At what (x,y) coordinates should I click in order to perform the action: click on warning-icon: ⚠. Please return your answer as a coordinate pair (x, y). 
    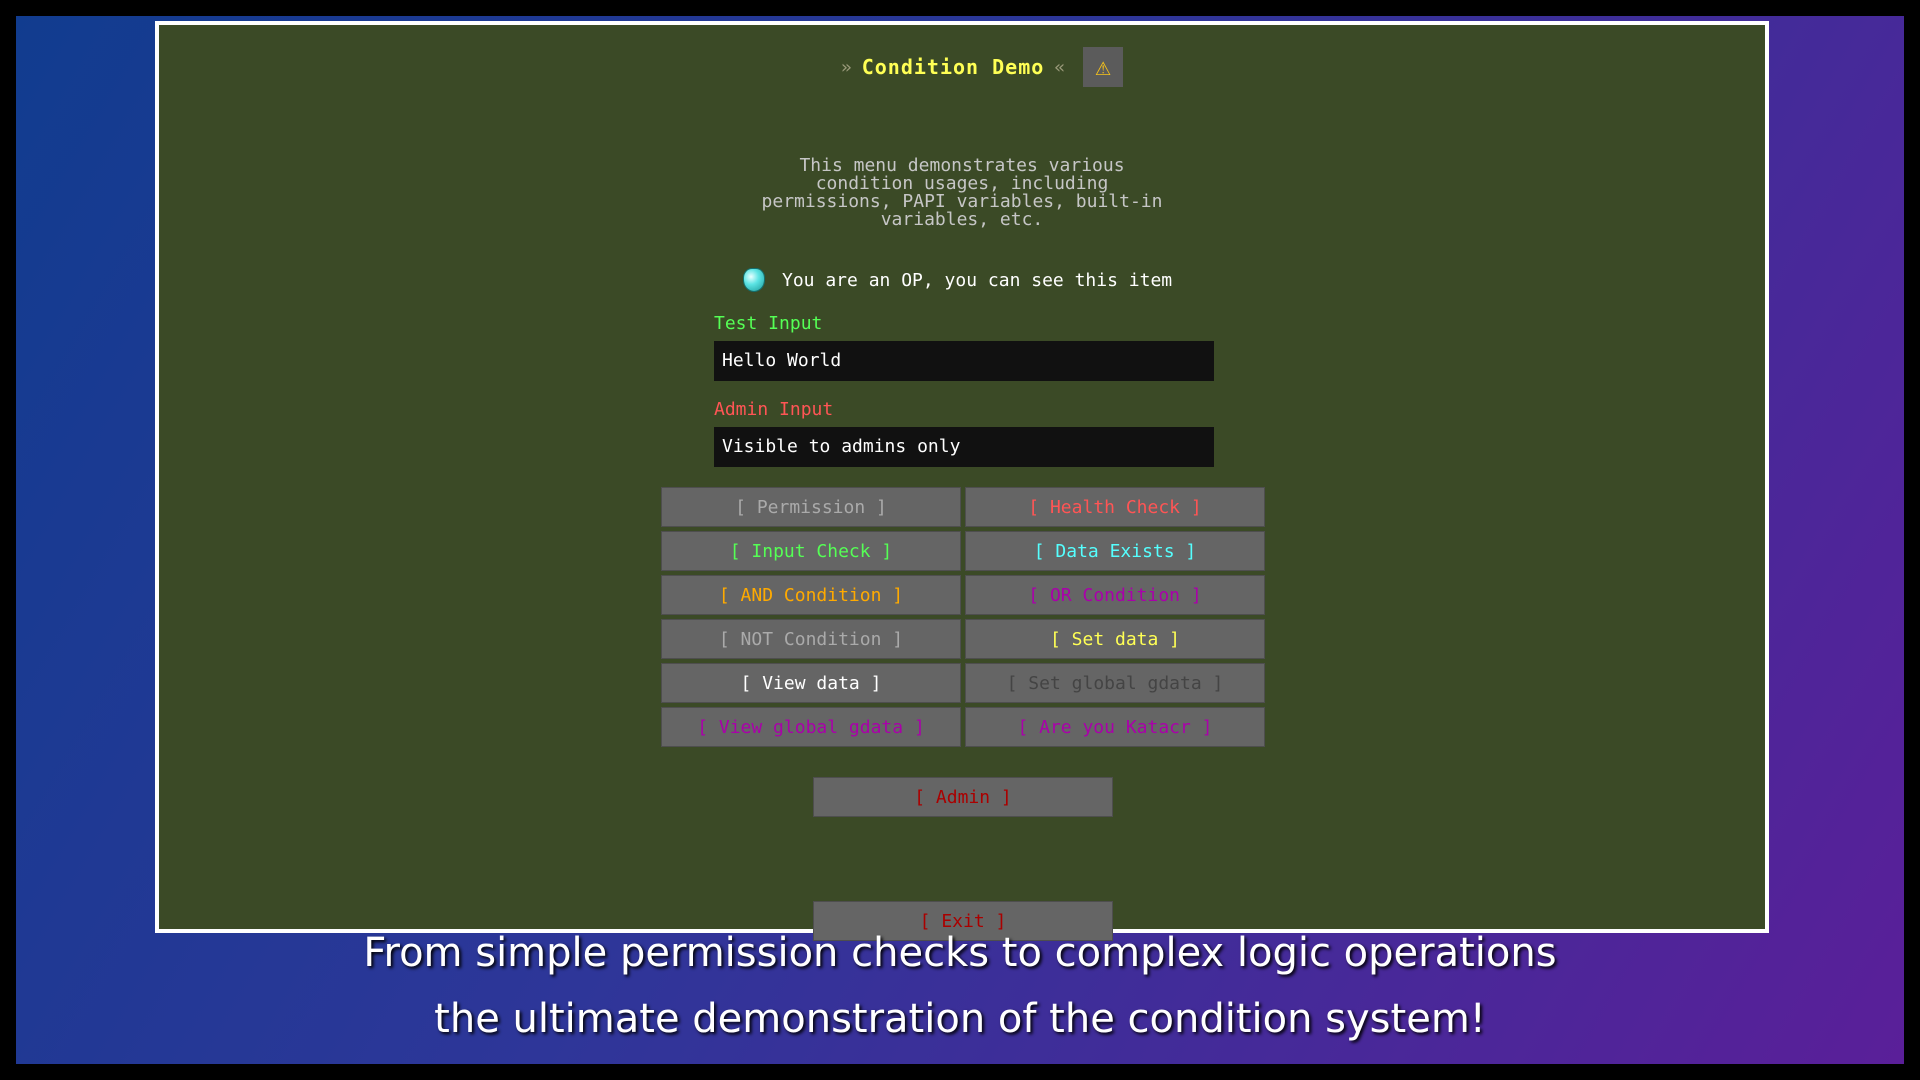
    Looking at the image, I should click on (1103, 67).